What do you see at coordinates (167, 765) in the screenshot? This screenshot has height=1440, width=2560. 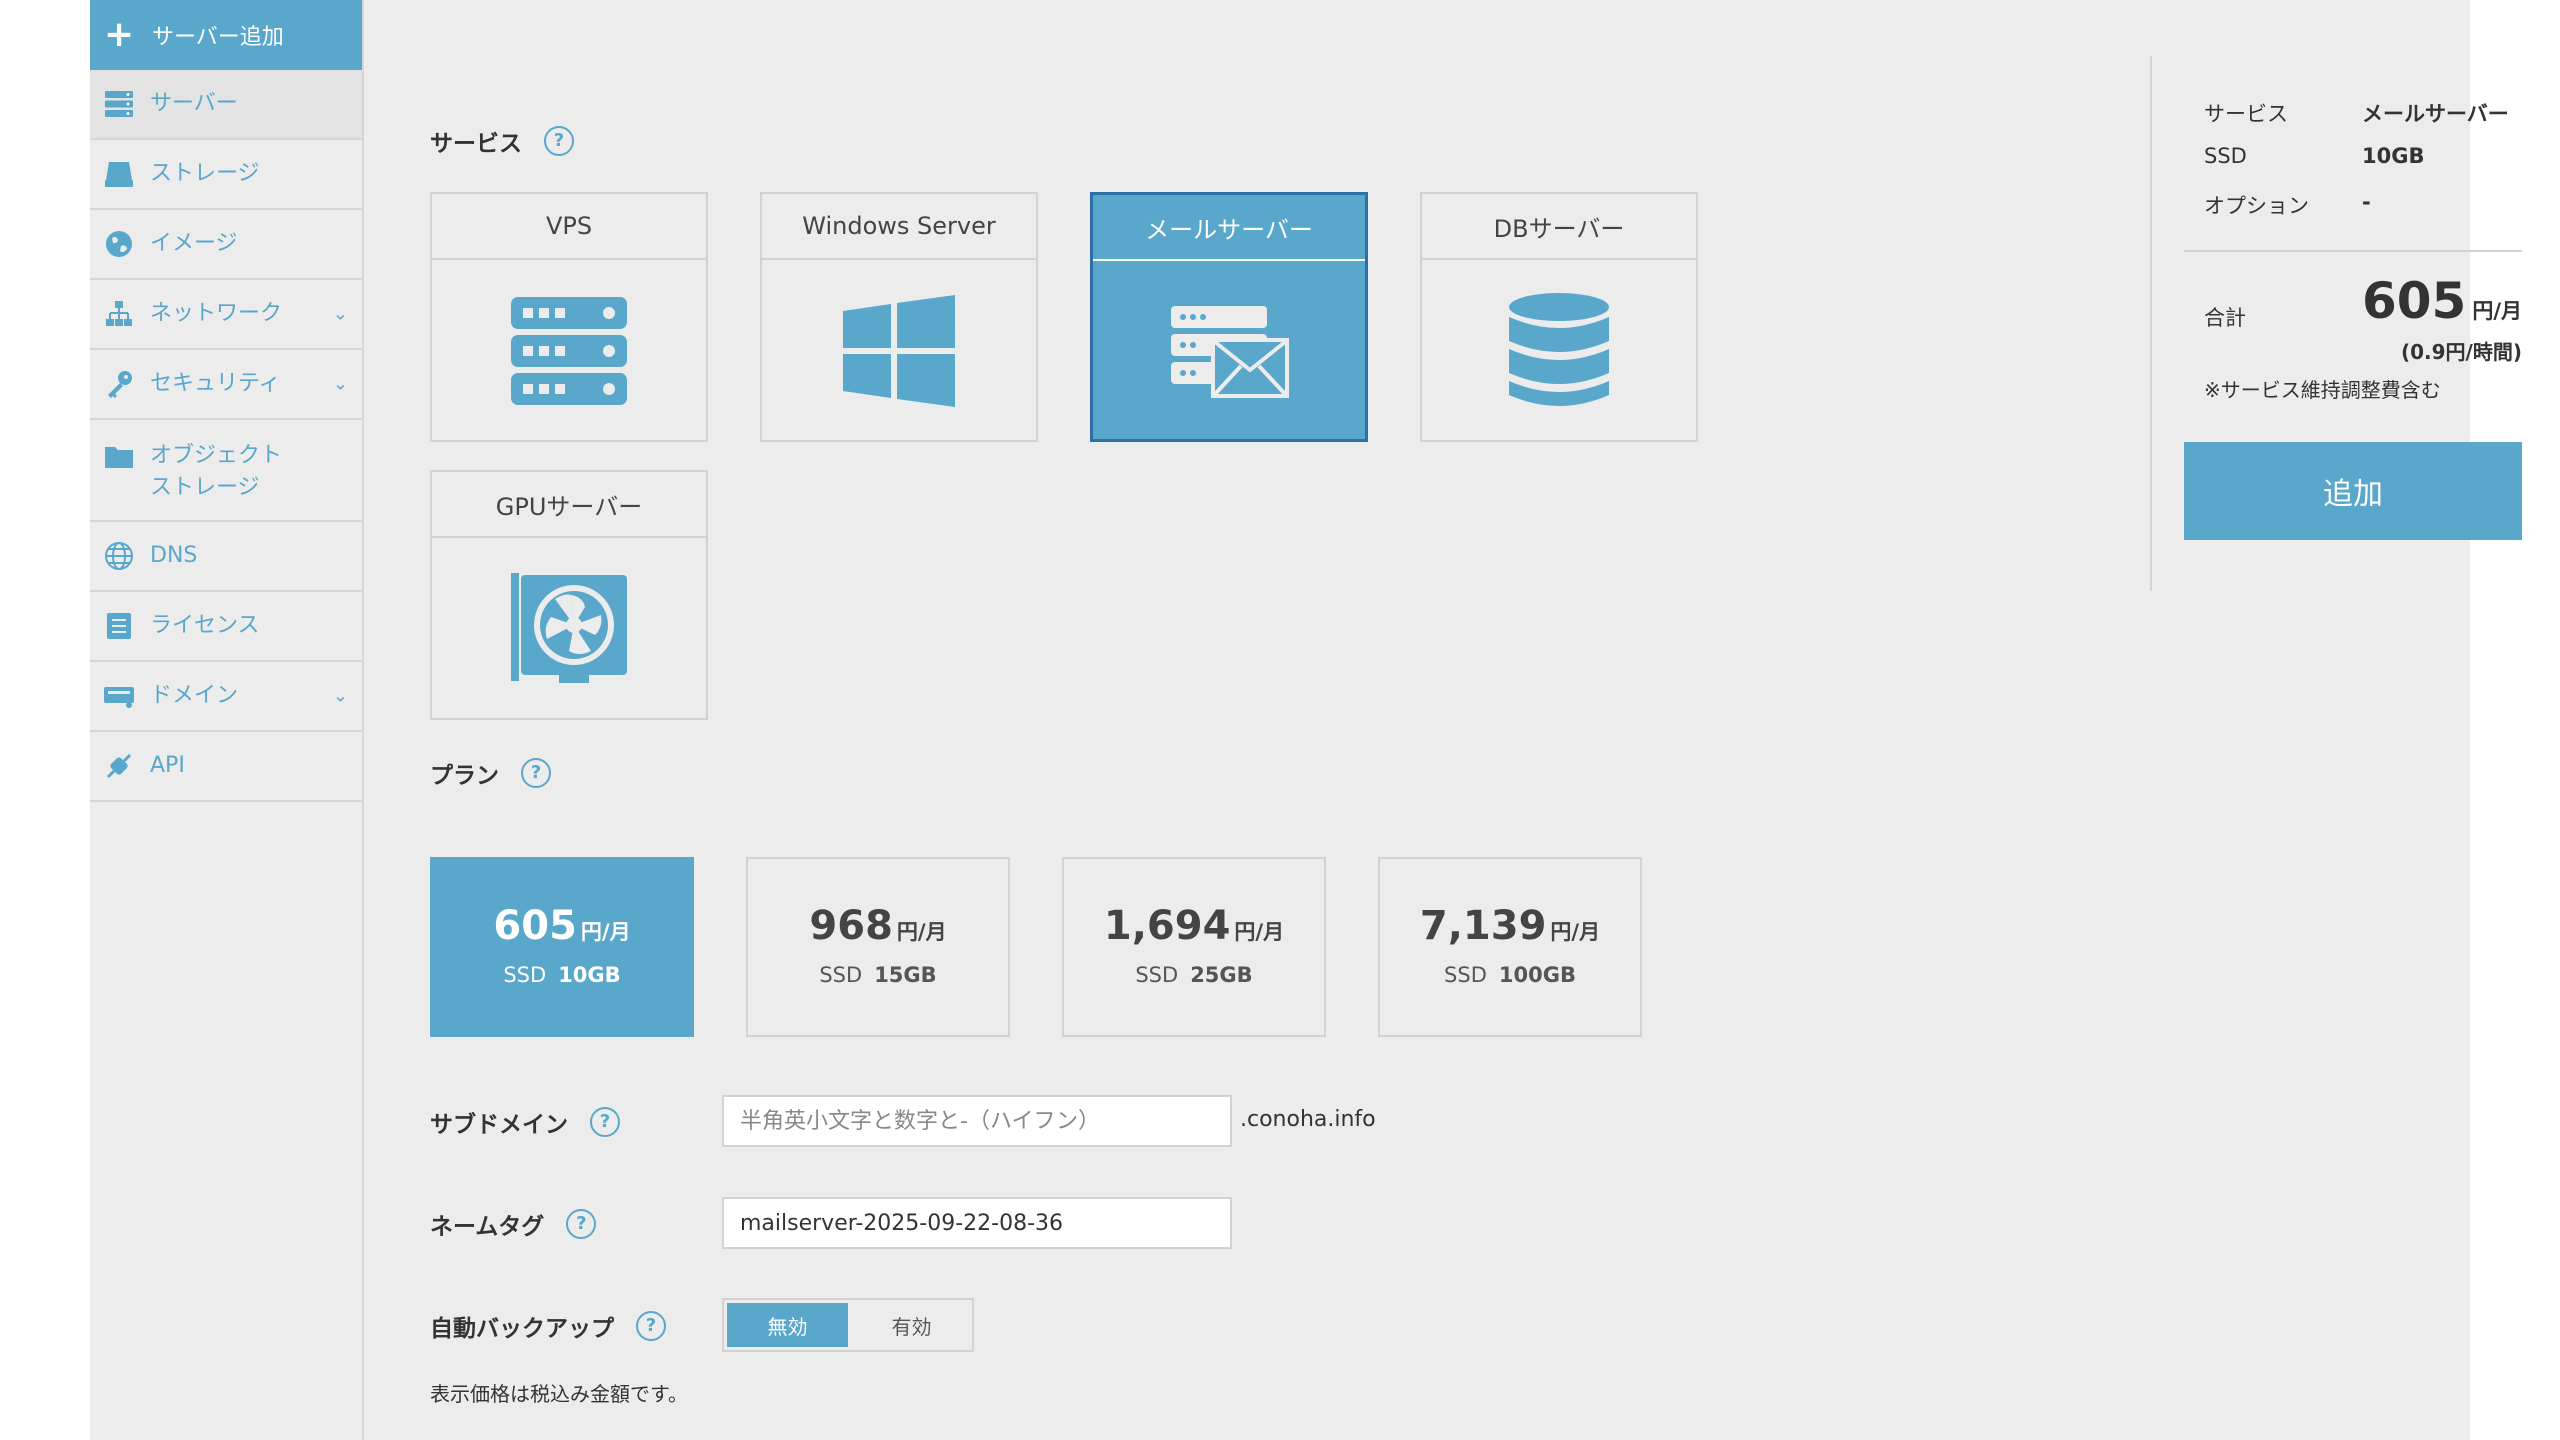 I see `sidebar-item-label: API` at bounding box center [167, 765].